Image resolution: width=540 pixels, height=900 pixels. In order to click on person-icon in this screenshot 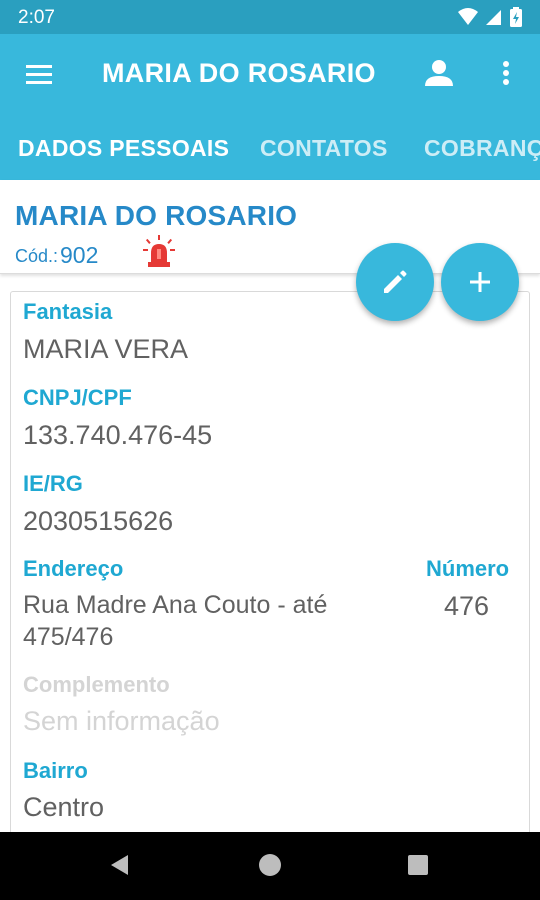, I will do `click(439, 73)`.